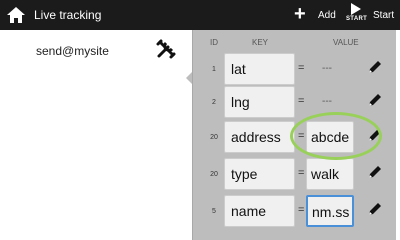 The width and height of the screenshot is (400, 240). I want to click on value-text: nm.ss, so click(331, 212).